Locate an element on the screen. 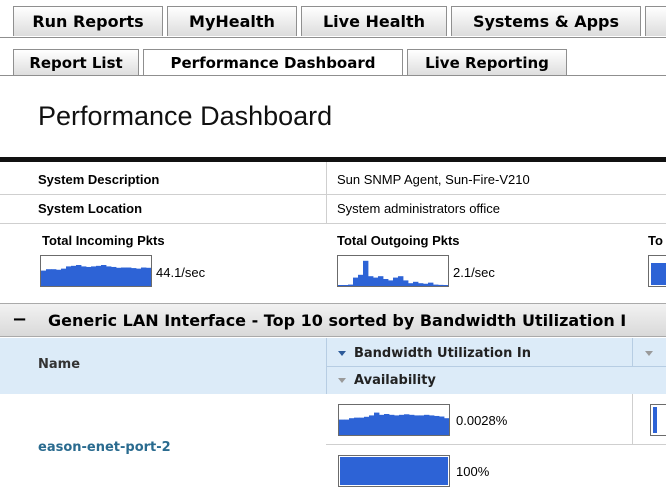  tab-bar-divider is located at coordinates (333, 37).